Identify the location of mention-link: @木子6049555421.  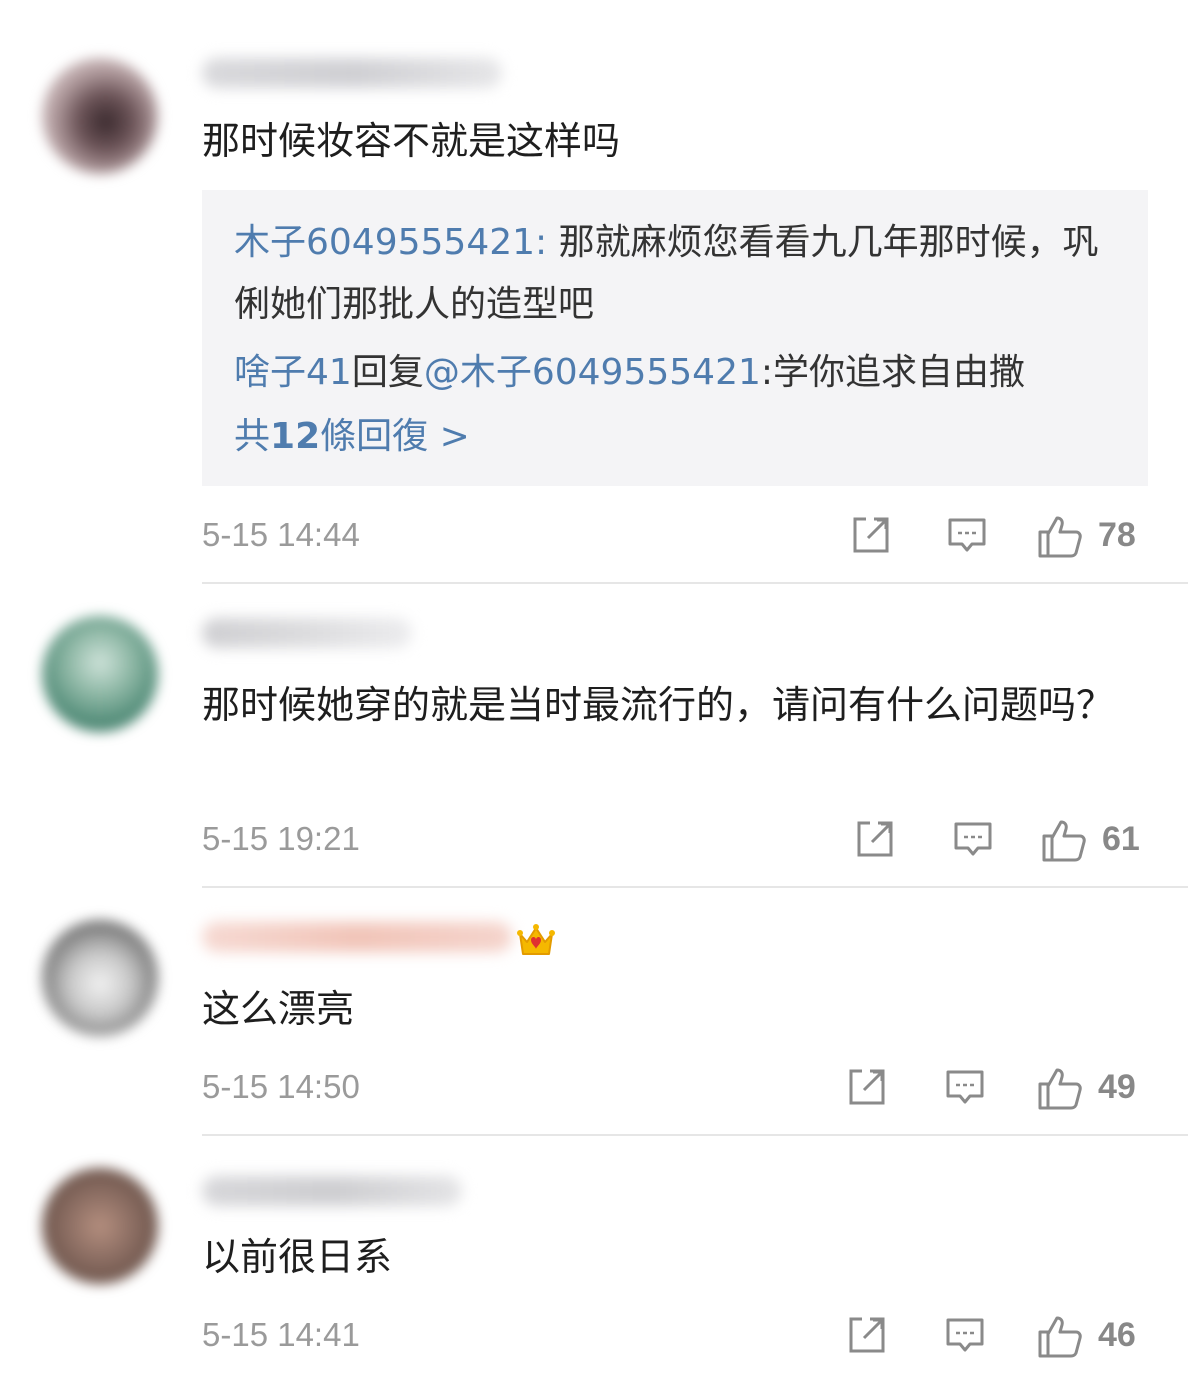
(592, 372).